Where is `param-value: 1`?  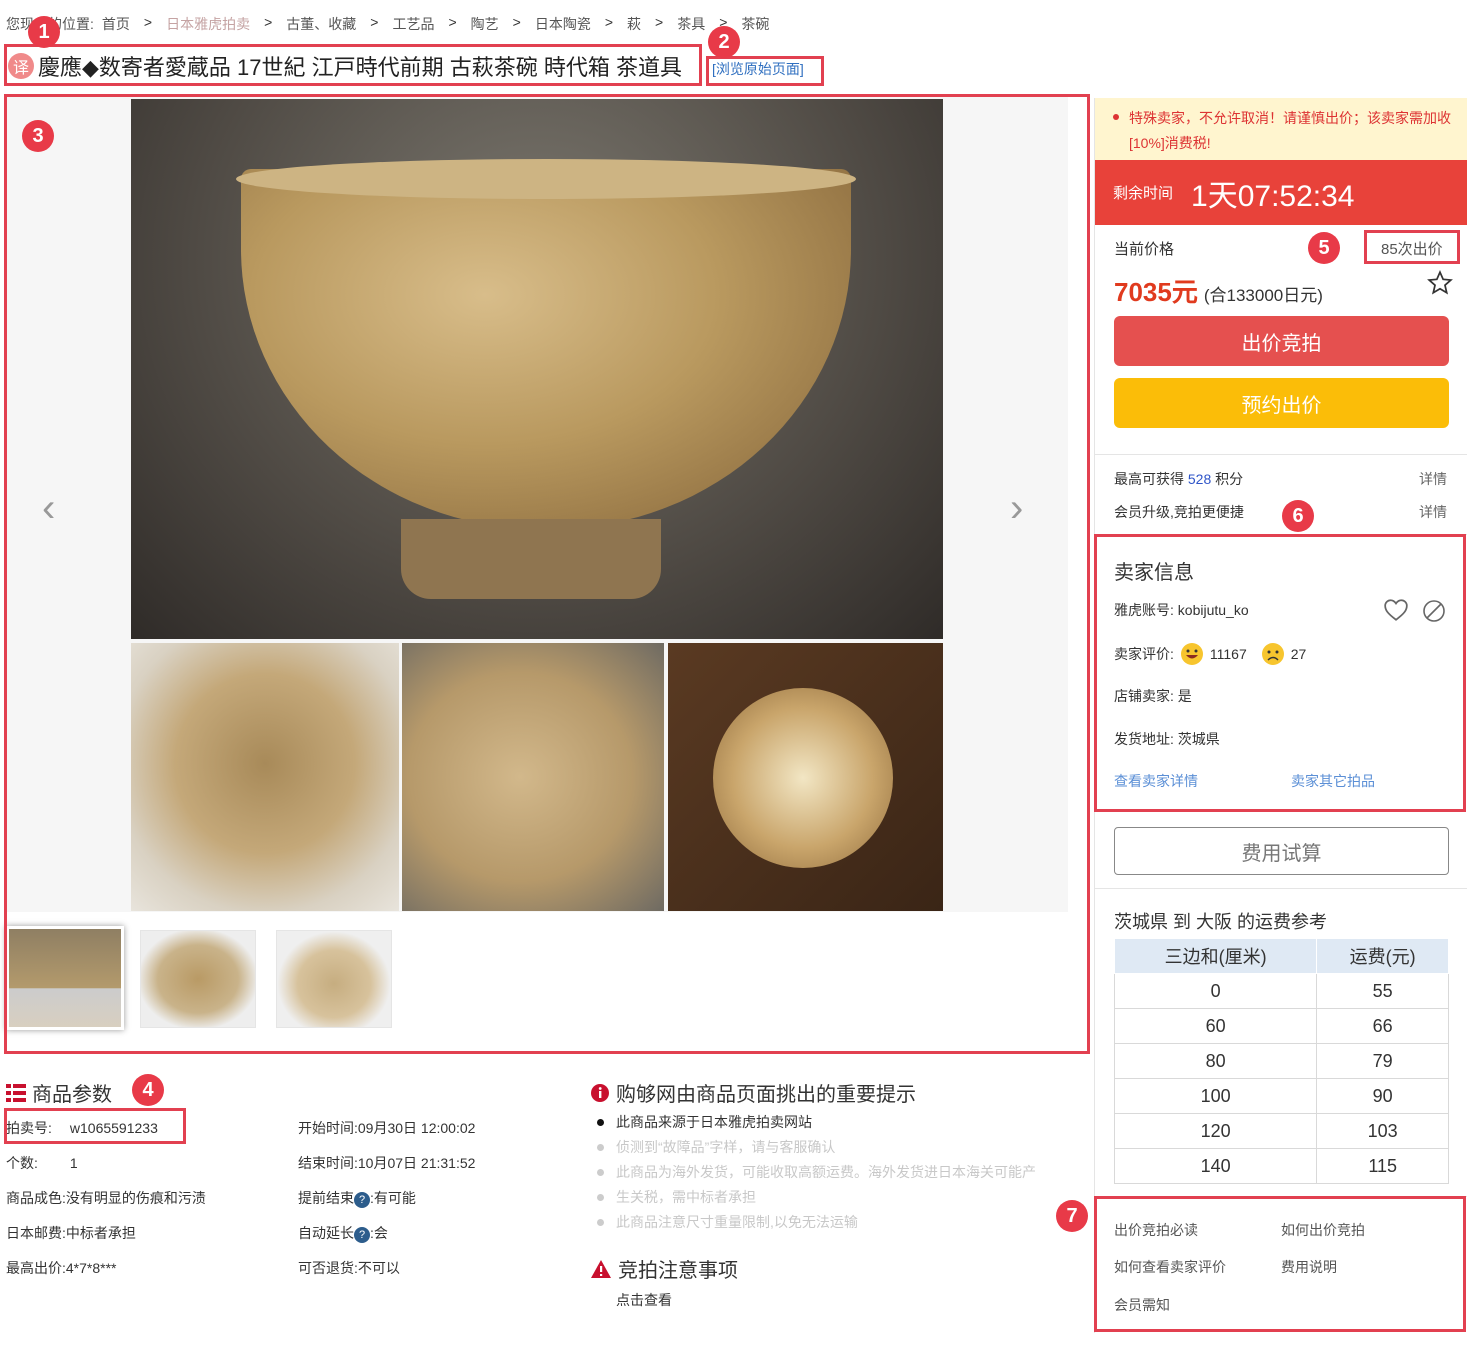 param-value: 1 is located at coordinates (73, 1163).